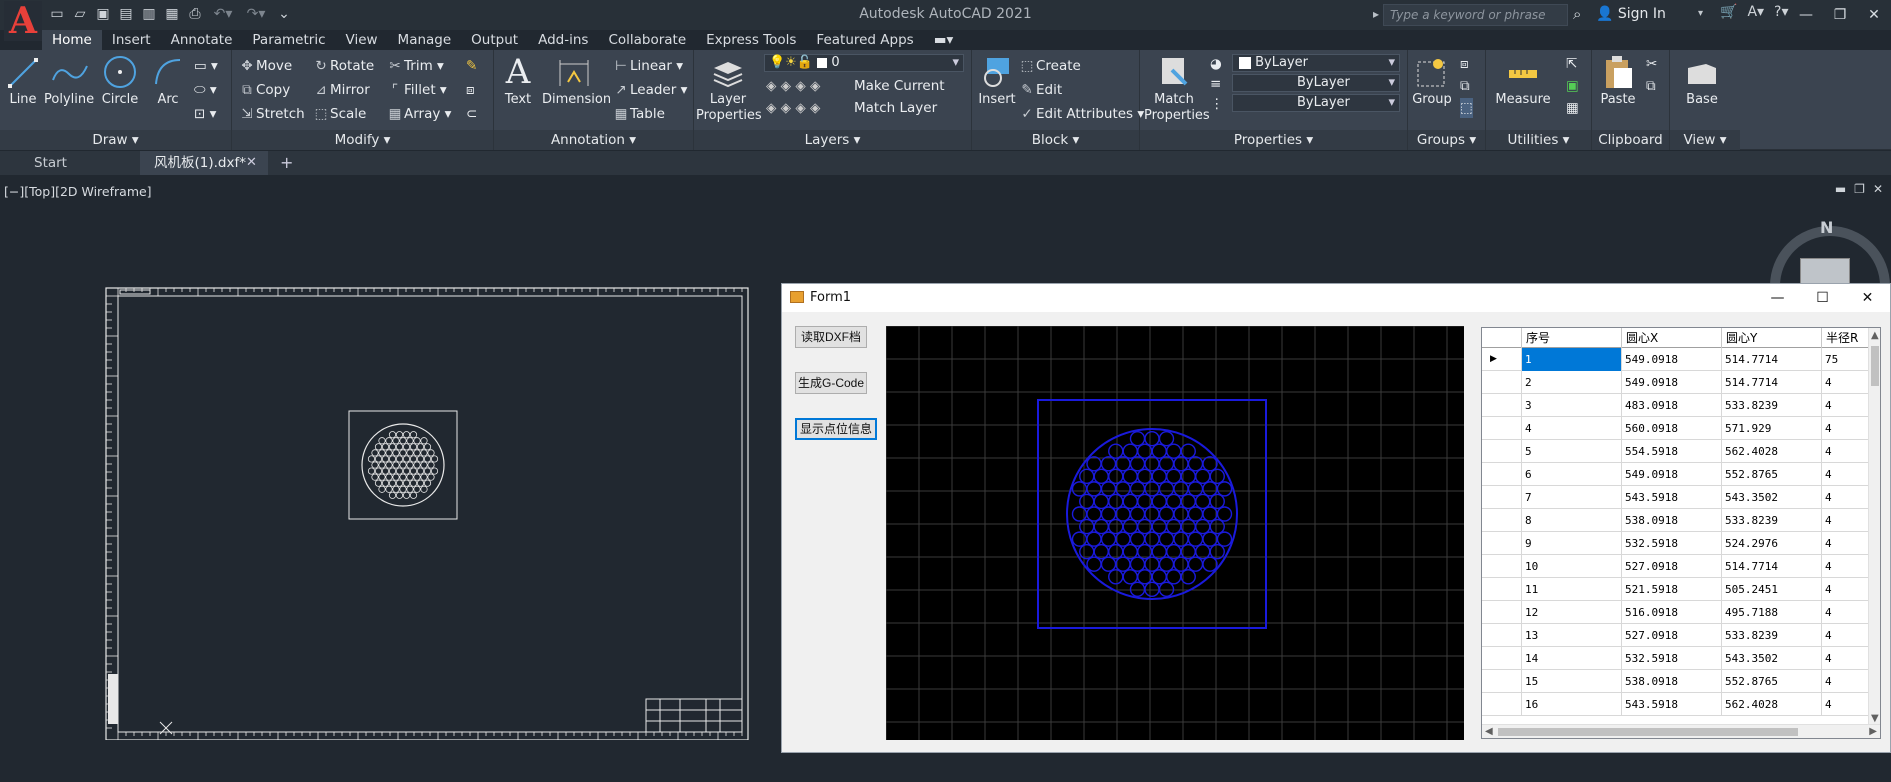 This screenshot has height=782, width=1891. Describe the element at coordinates (1672, 612) in the screenshot. I see `cell-center-x: 516.0918` at that location.